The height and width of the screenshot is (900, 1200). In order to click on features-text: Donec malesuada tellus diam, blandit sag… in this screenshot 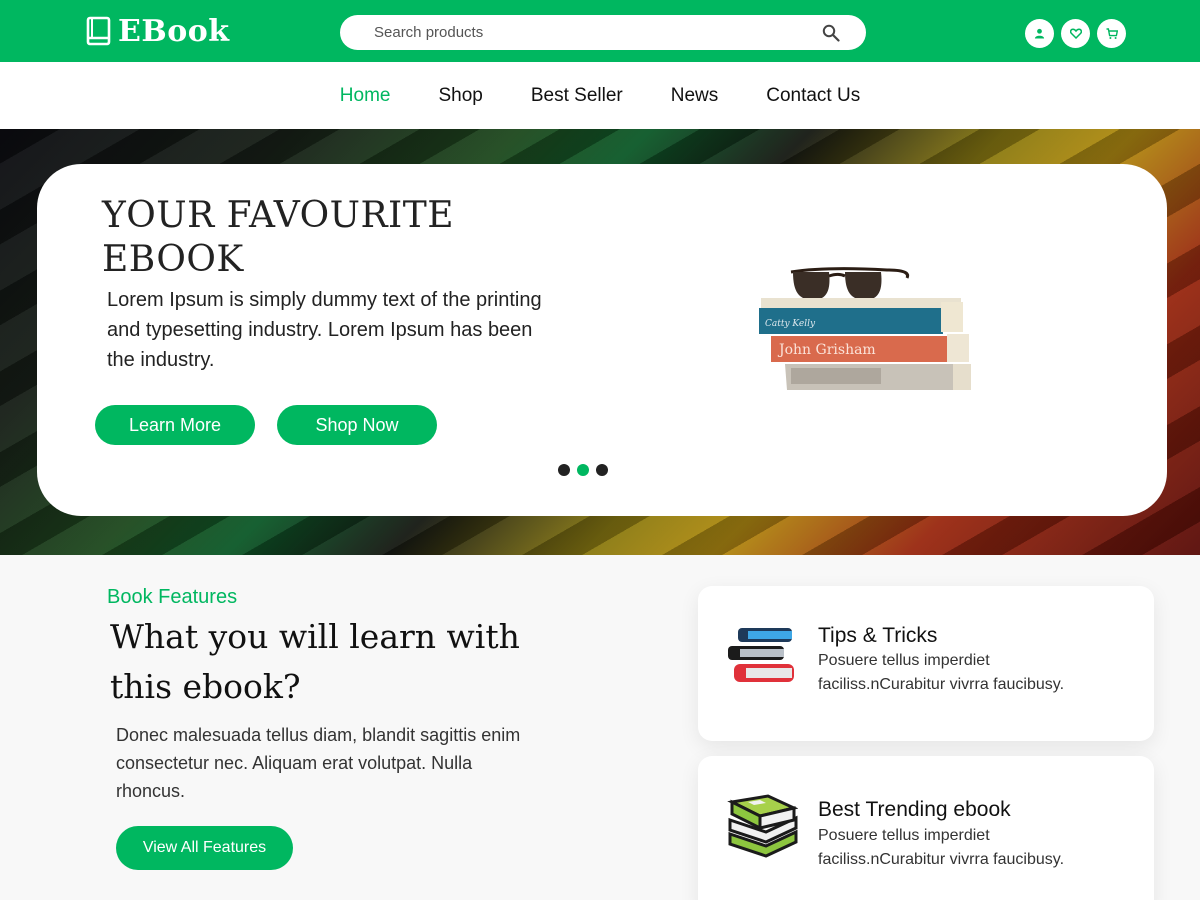, I will do `click(318, 763)`.